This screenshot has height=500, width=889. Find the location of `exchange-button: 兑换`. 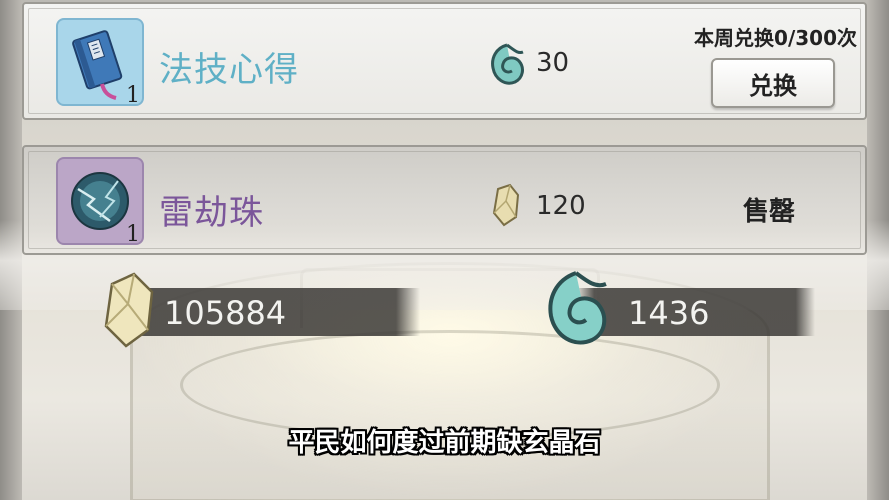

exchange-button: 兑换 is located at coordinates (773, 83).